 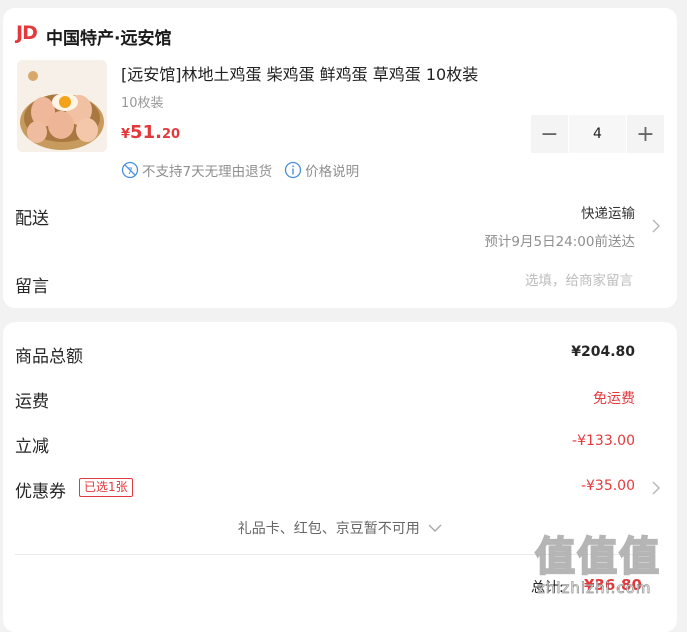 I want to click on product-spec: 10枚装, so click(x=142, y=103).